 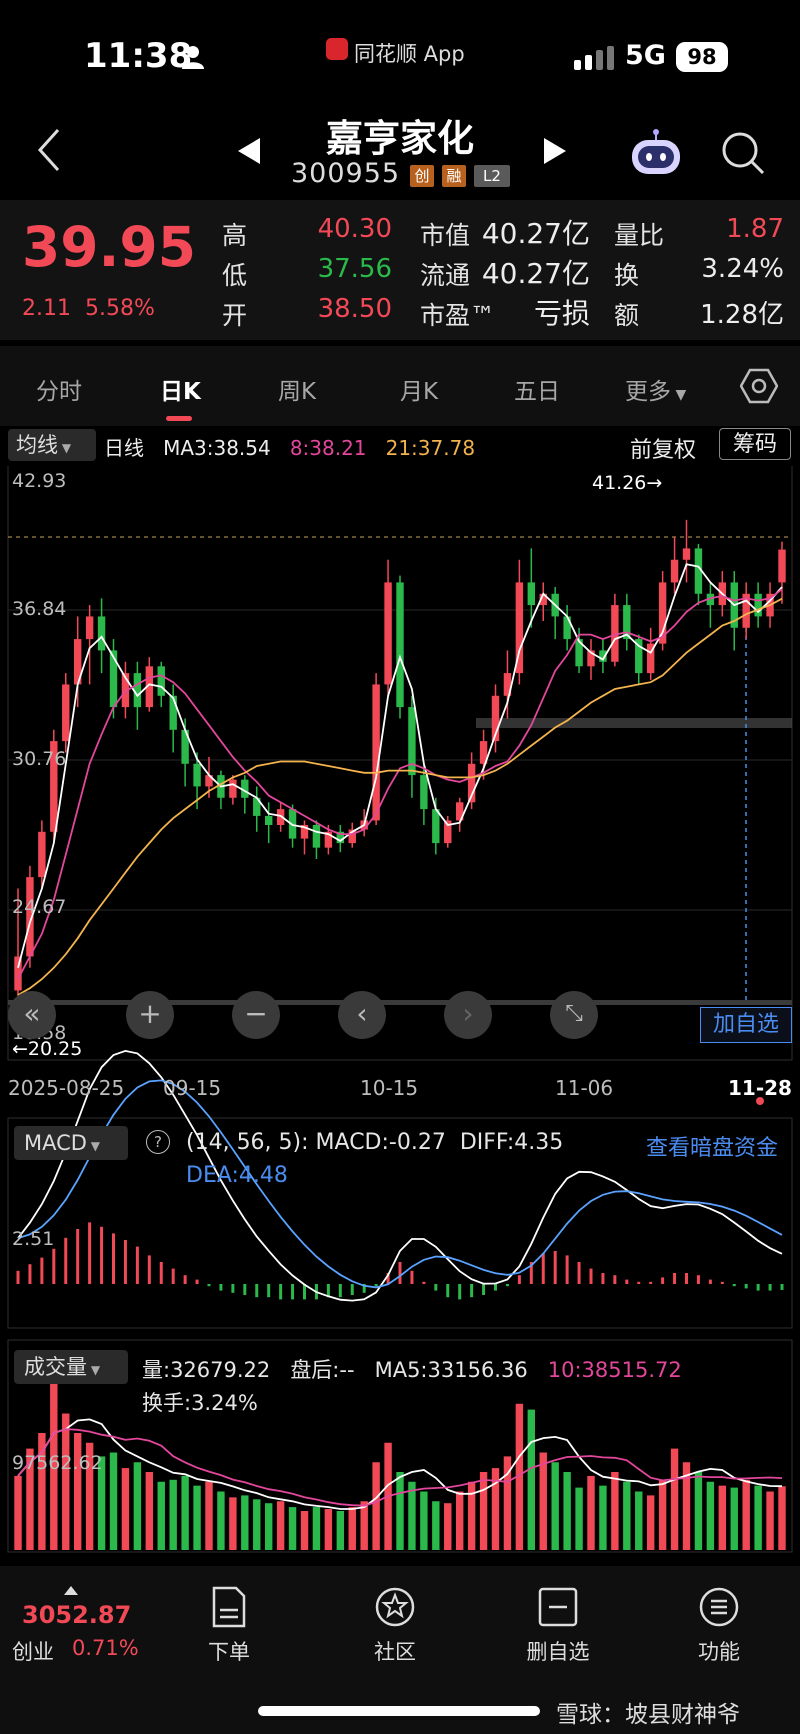 What do you see at coordinates (400, 1184) in the screenshot?
I see `dea-line` at bounding box center [400, 1184].